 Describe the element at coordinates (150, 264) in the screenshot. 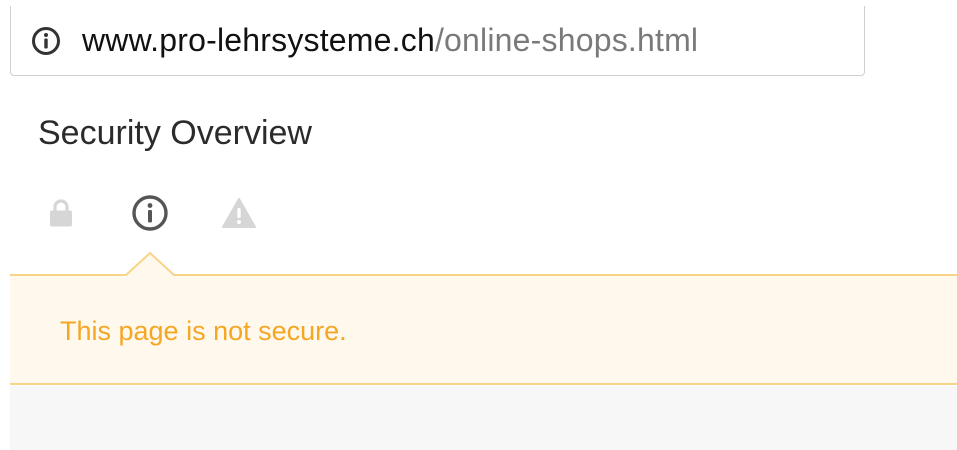

I see `panel-pointer-arrow` at that location.